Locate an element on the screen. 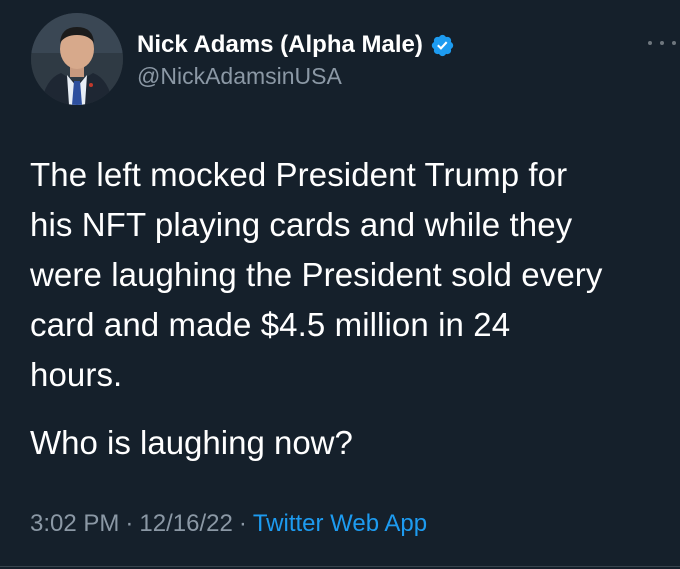 Image resolution: width=680 pixels, height=569 pixels. avatar-image is located at coordinates (77, 59).